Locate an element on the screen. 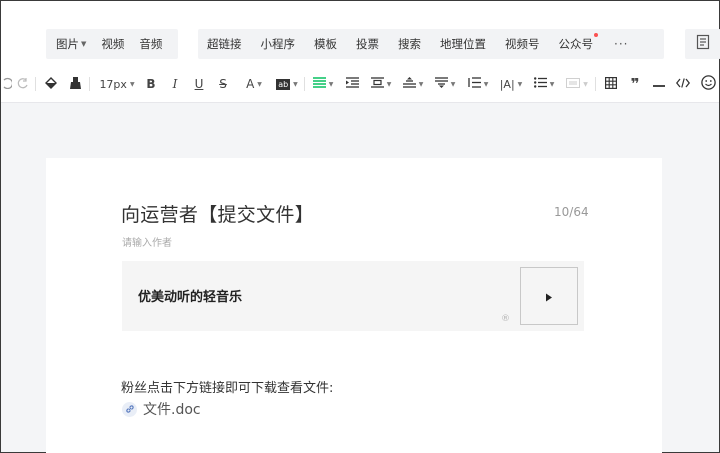 Image resolution: width=720 pixels, height=453 pixels. format-painter-button is located at coordinates (51, 84).